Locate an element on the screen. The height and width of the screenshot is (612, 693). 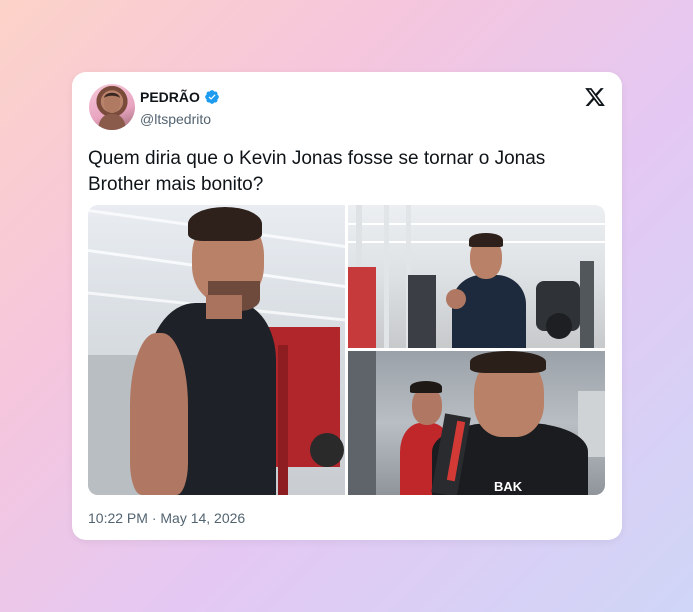
x-logo-icon is located at coordinates (595, 97).